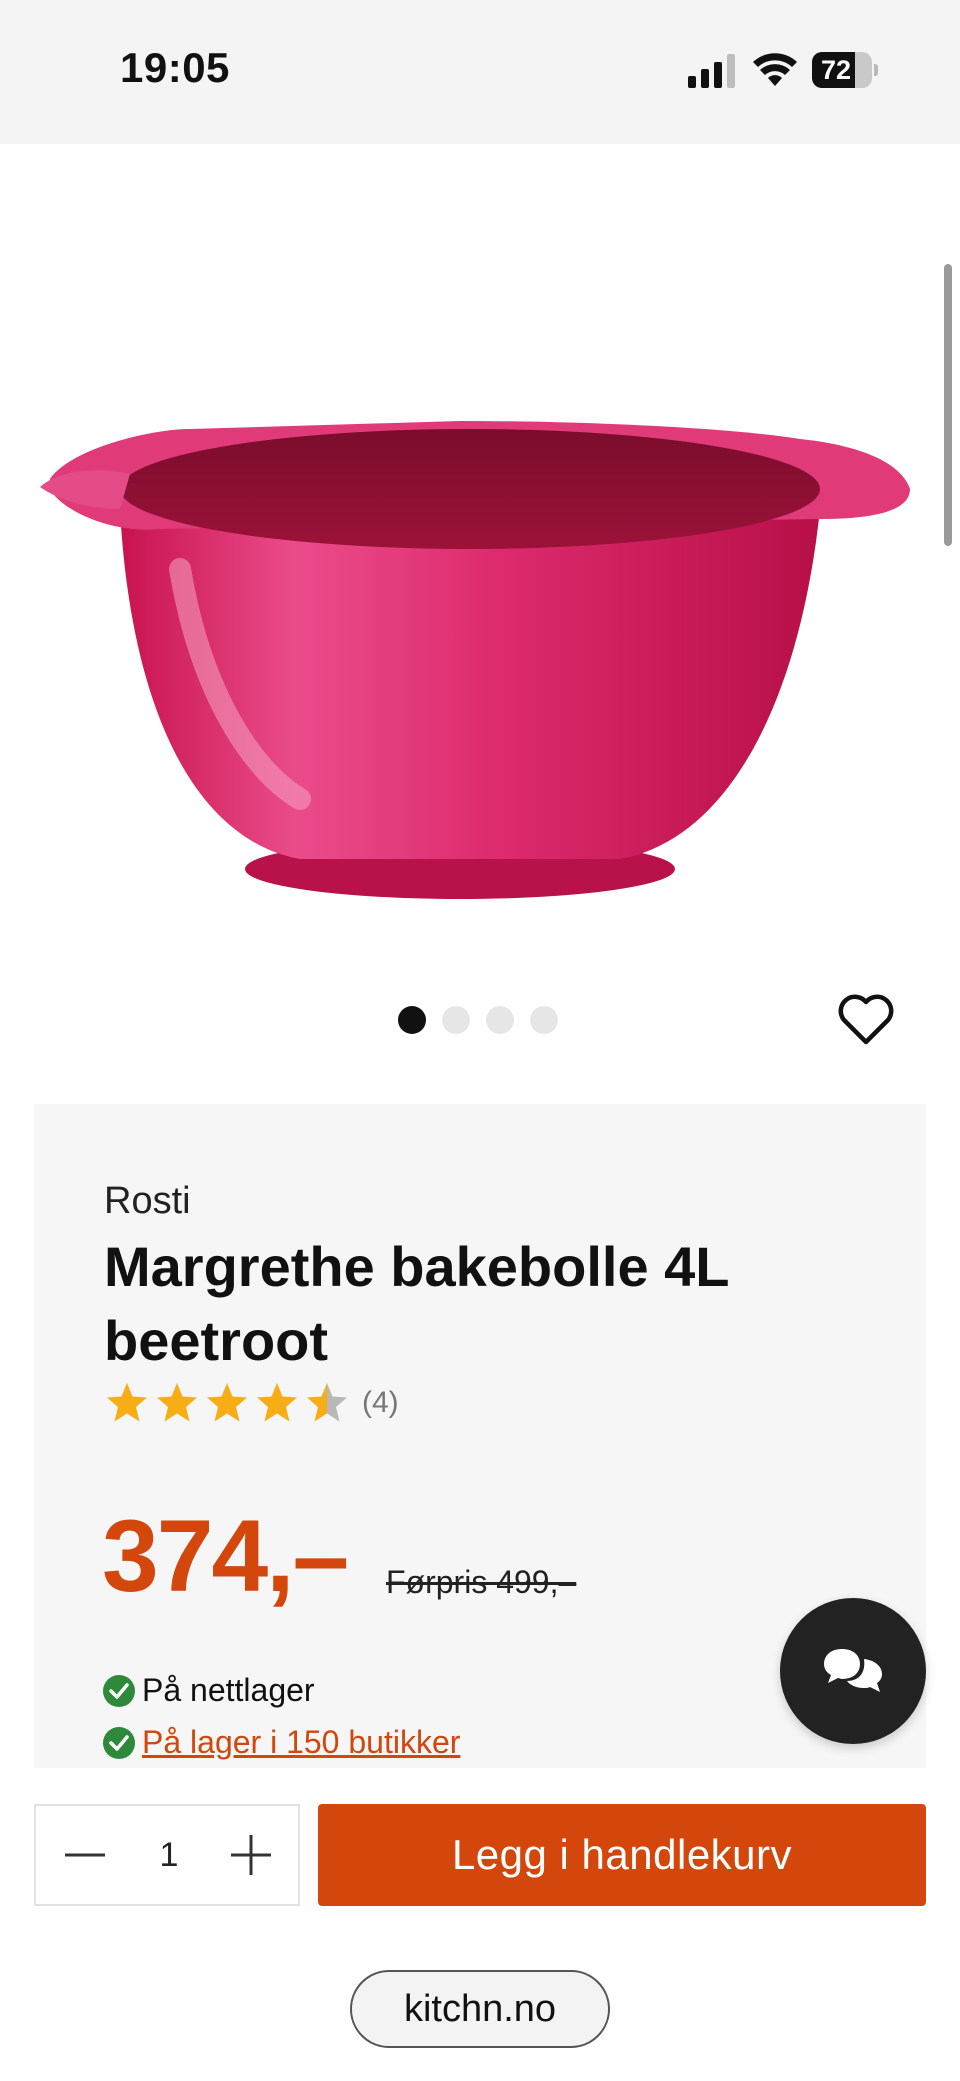  Describe the element at coordinates (480, 2009) in the screenshot. I see `browser-address-bar: kitchn.no` at that location.